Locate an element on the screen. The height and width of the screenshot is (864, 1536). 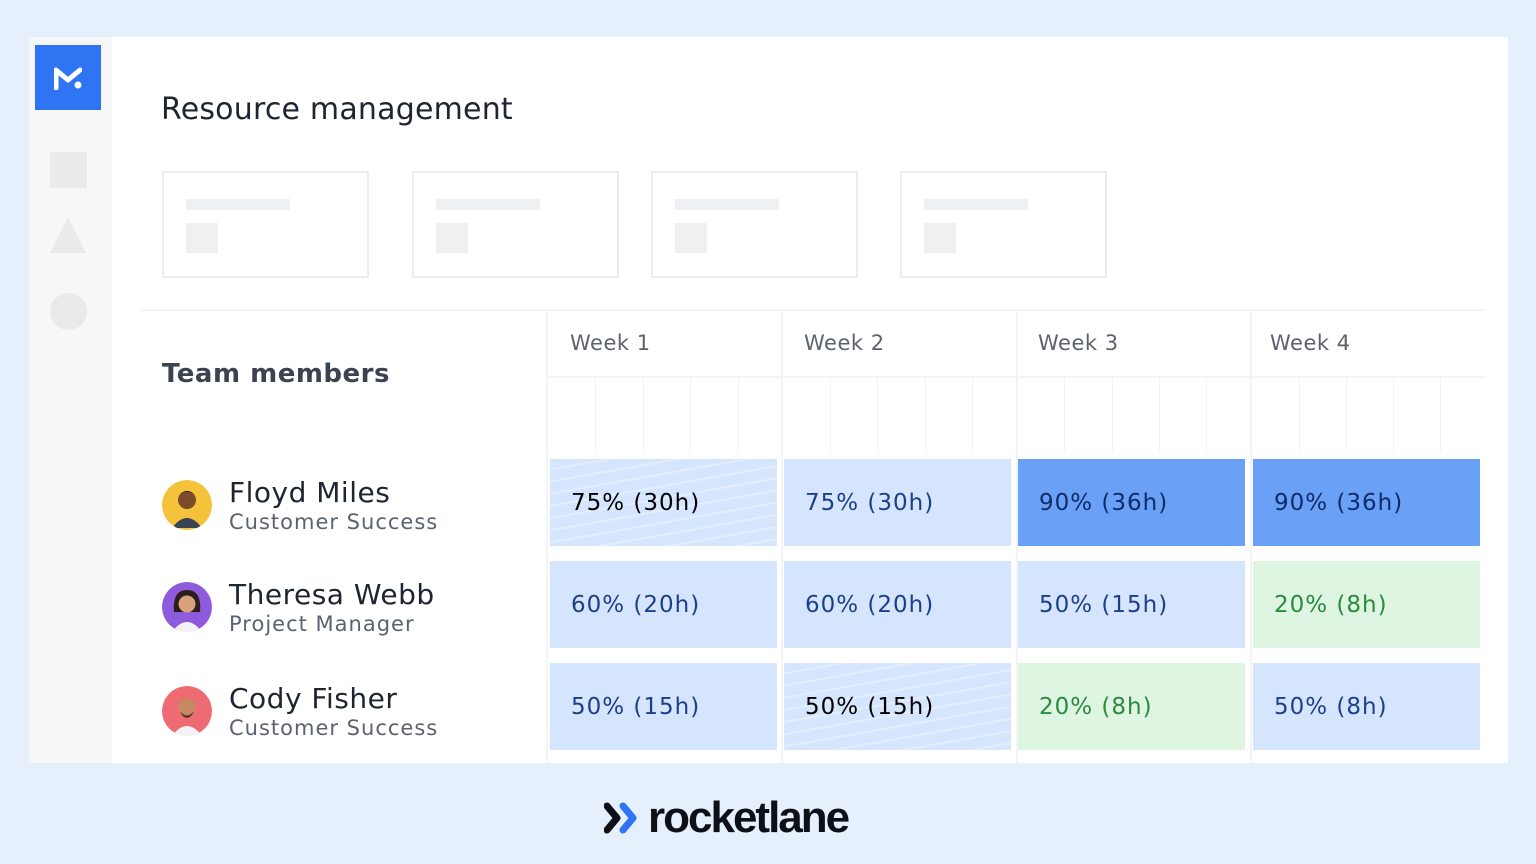
app-logo is located at coordinates (68, 77).